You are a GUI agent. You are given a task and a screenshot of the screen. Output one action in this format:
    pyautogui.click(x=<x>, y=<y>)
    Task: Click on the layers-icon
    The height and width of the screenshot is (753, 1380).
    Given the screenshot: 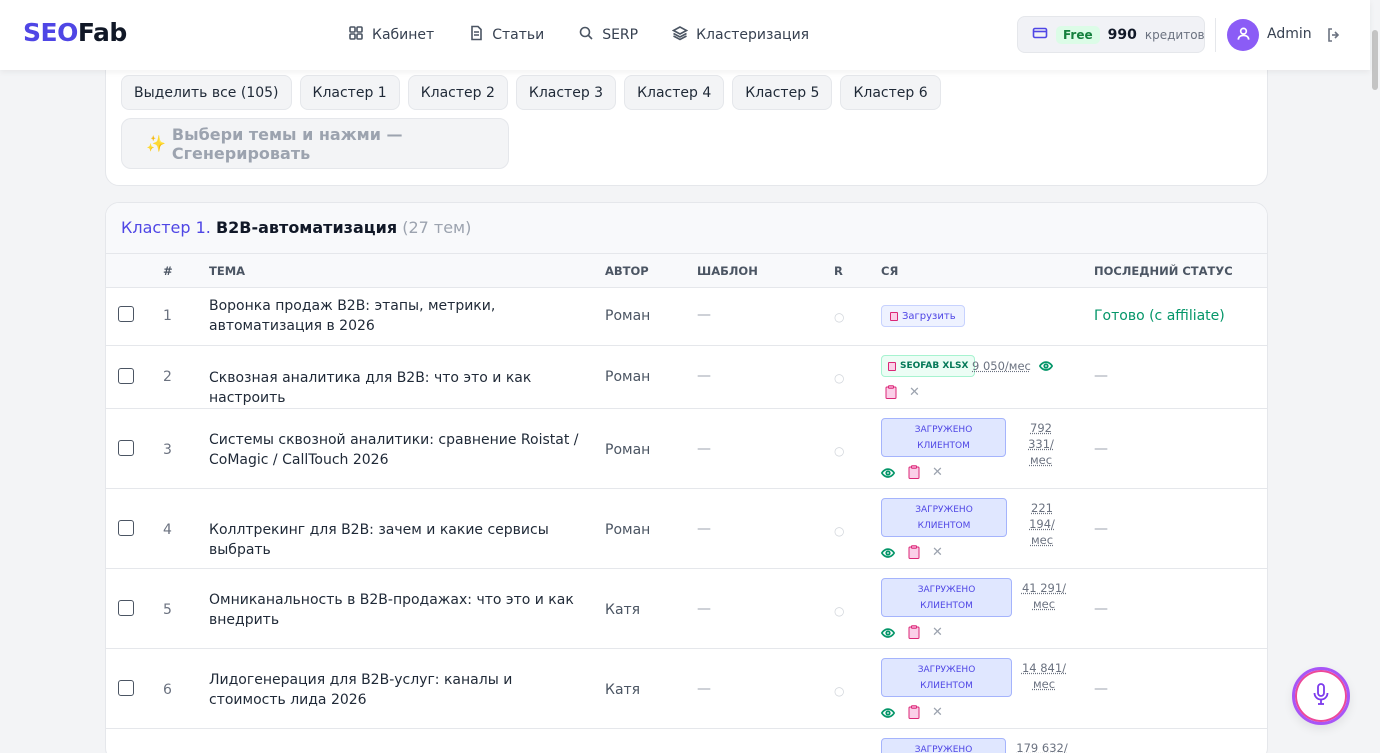 What is the action you would take?
    pyautogui.click(x=680, y=35)
    